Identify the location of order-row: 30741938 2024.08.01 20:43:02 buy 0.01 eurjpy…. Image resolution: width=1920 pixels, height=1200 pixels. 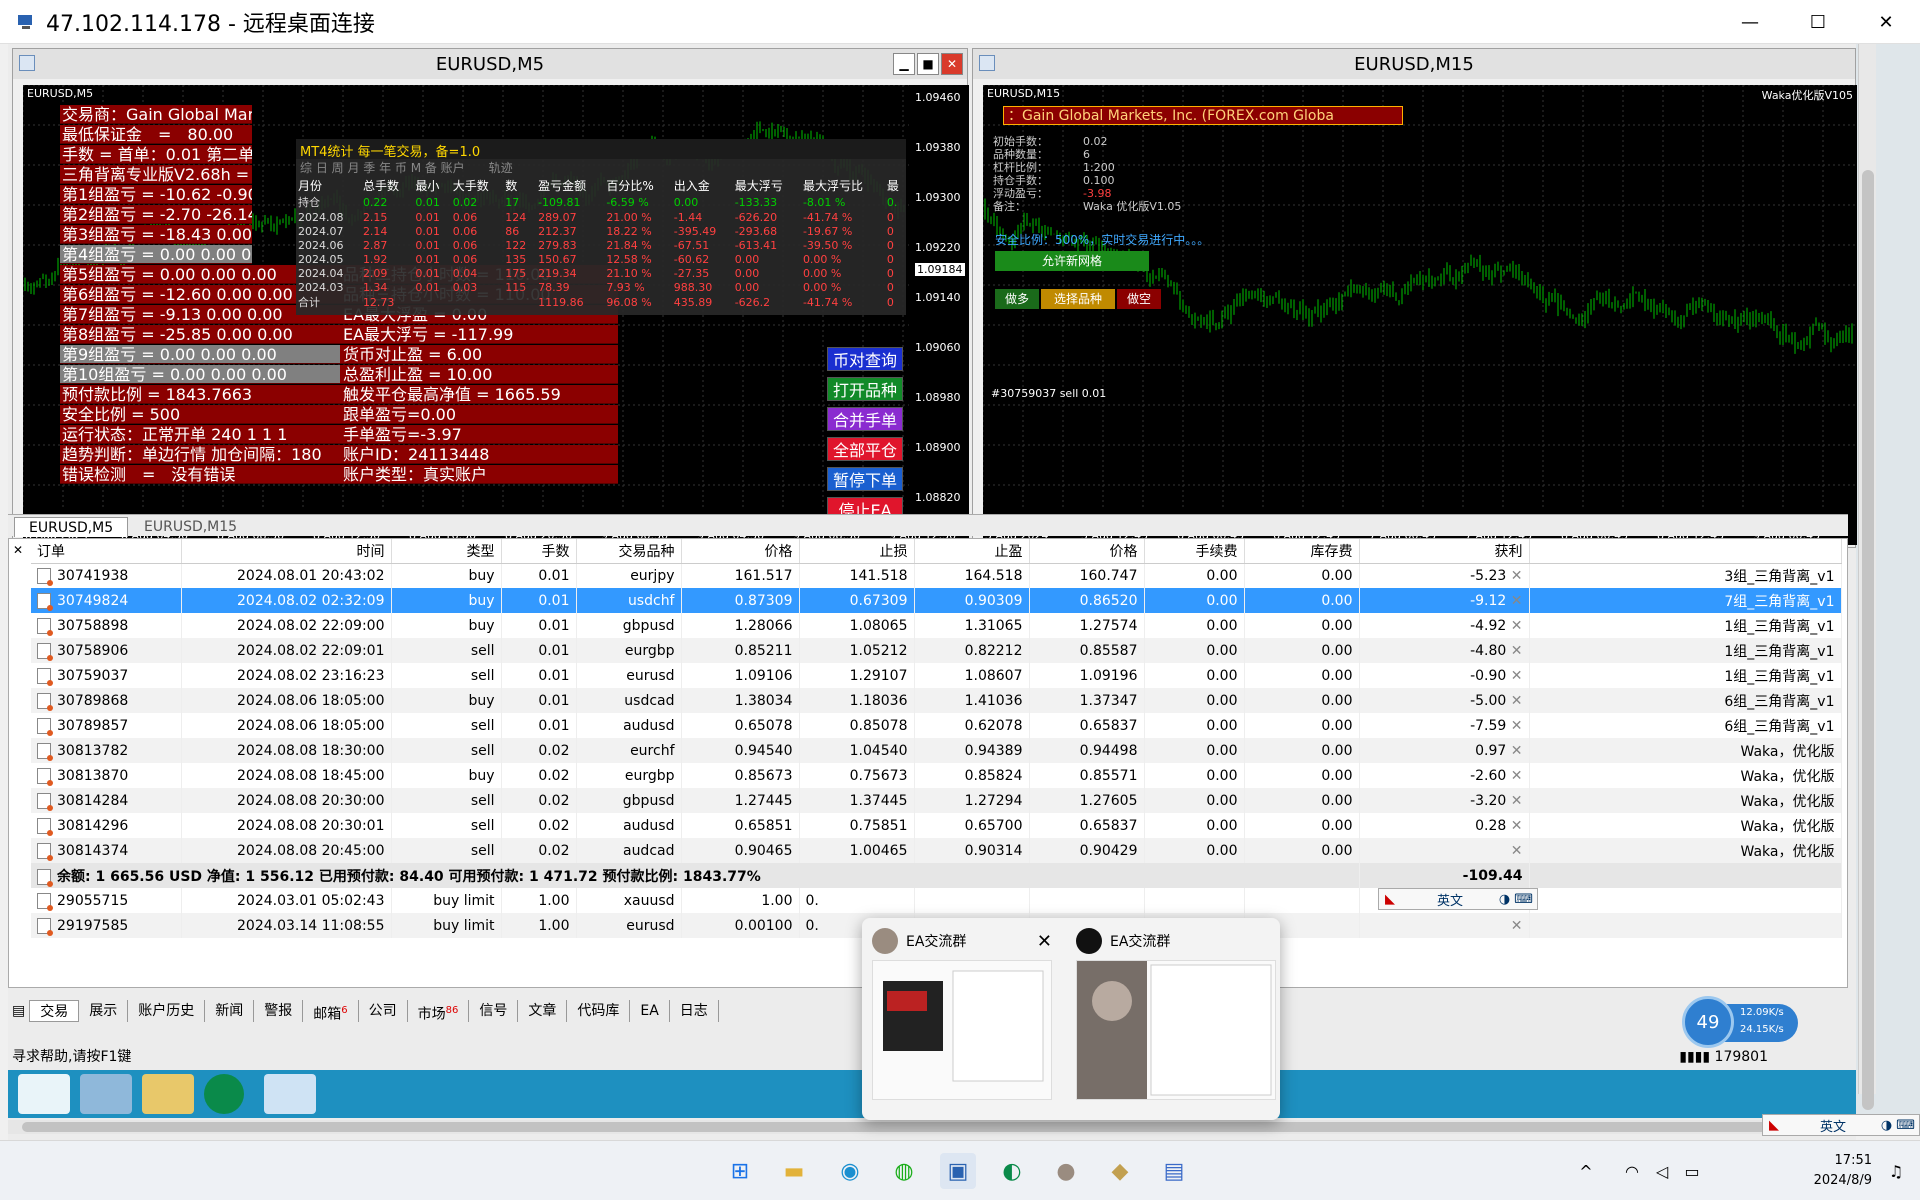
(936, 575).